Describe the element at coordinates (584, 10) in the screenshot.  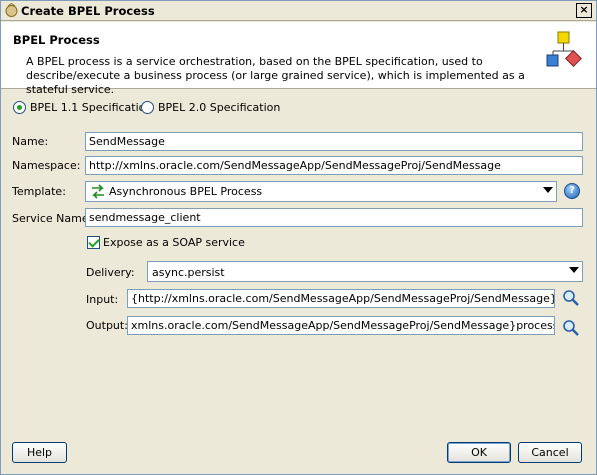
I see `close-button: ×` at that location.